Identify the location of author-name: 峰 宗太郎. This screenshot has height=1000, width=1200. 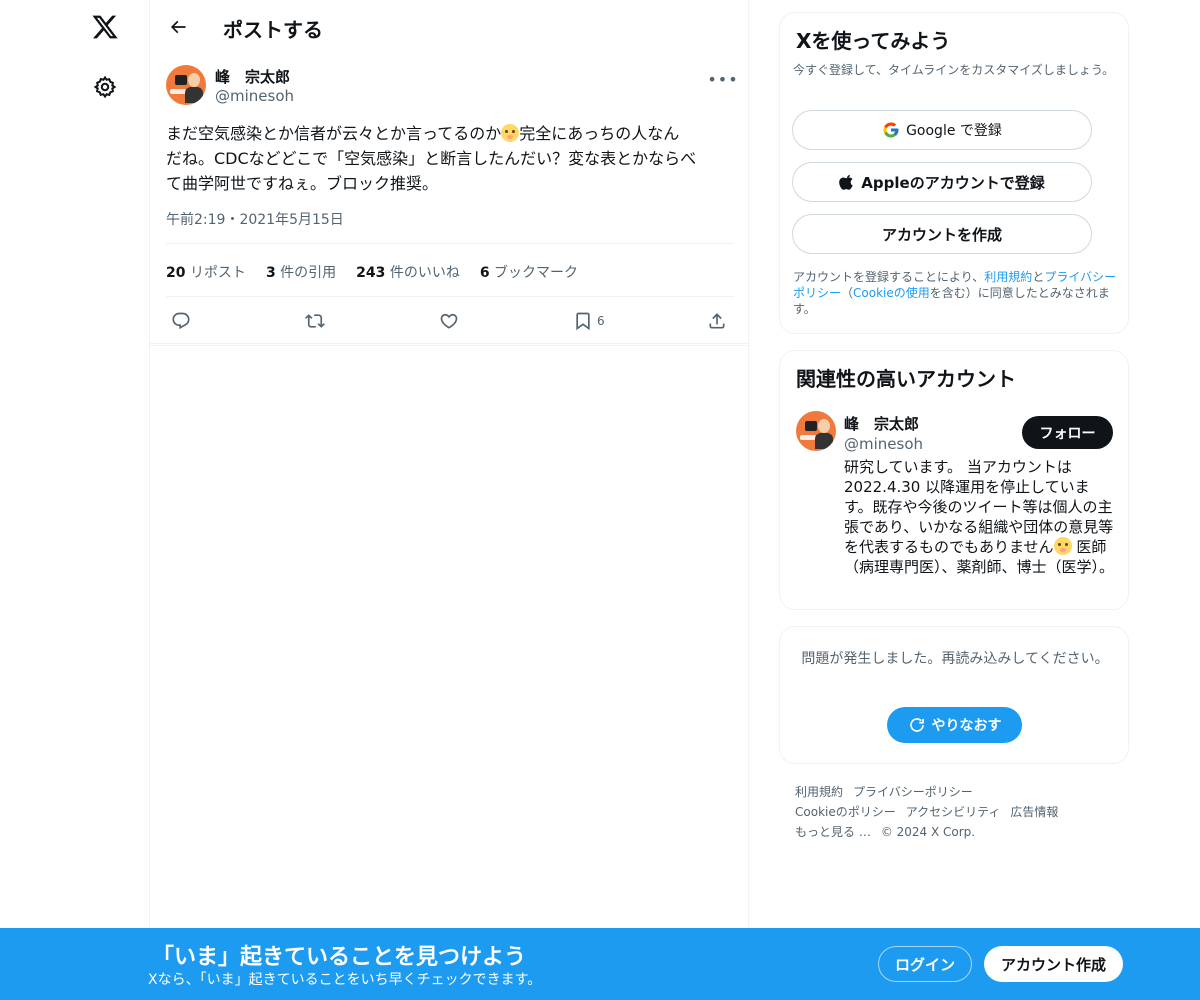
(252, 76).